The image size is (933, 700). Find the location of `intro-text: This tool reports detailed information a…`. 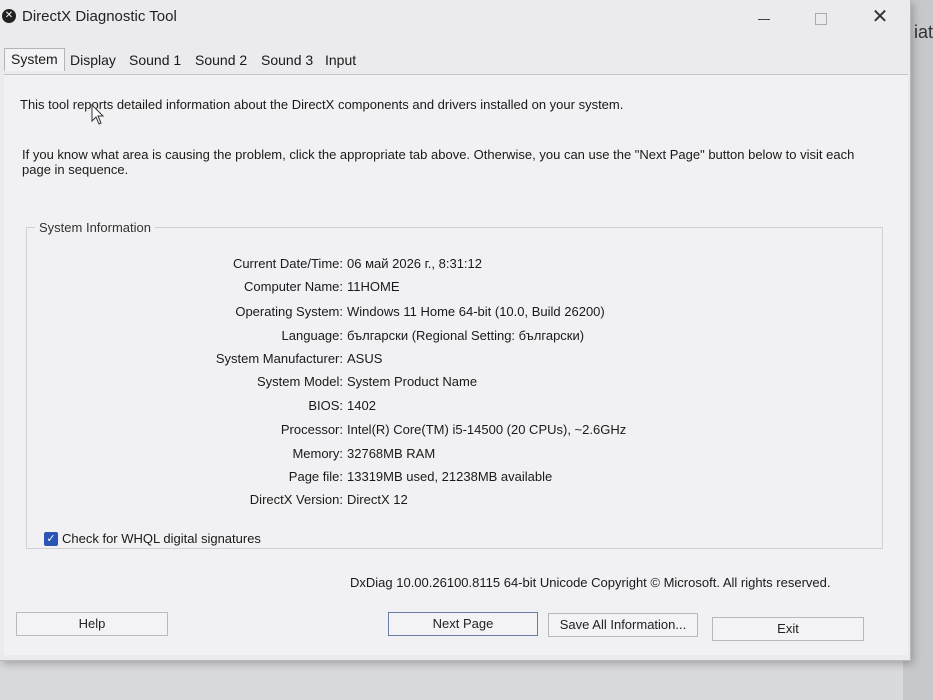

intro-text: This tool reports detailed information a… is located at coordinates (322, 104).